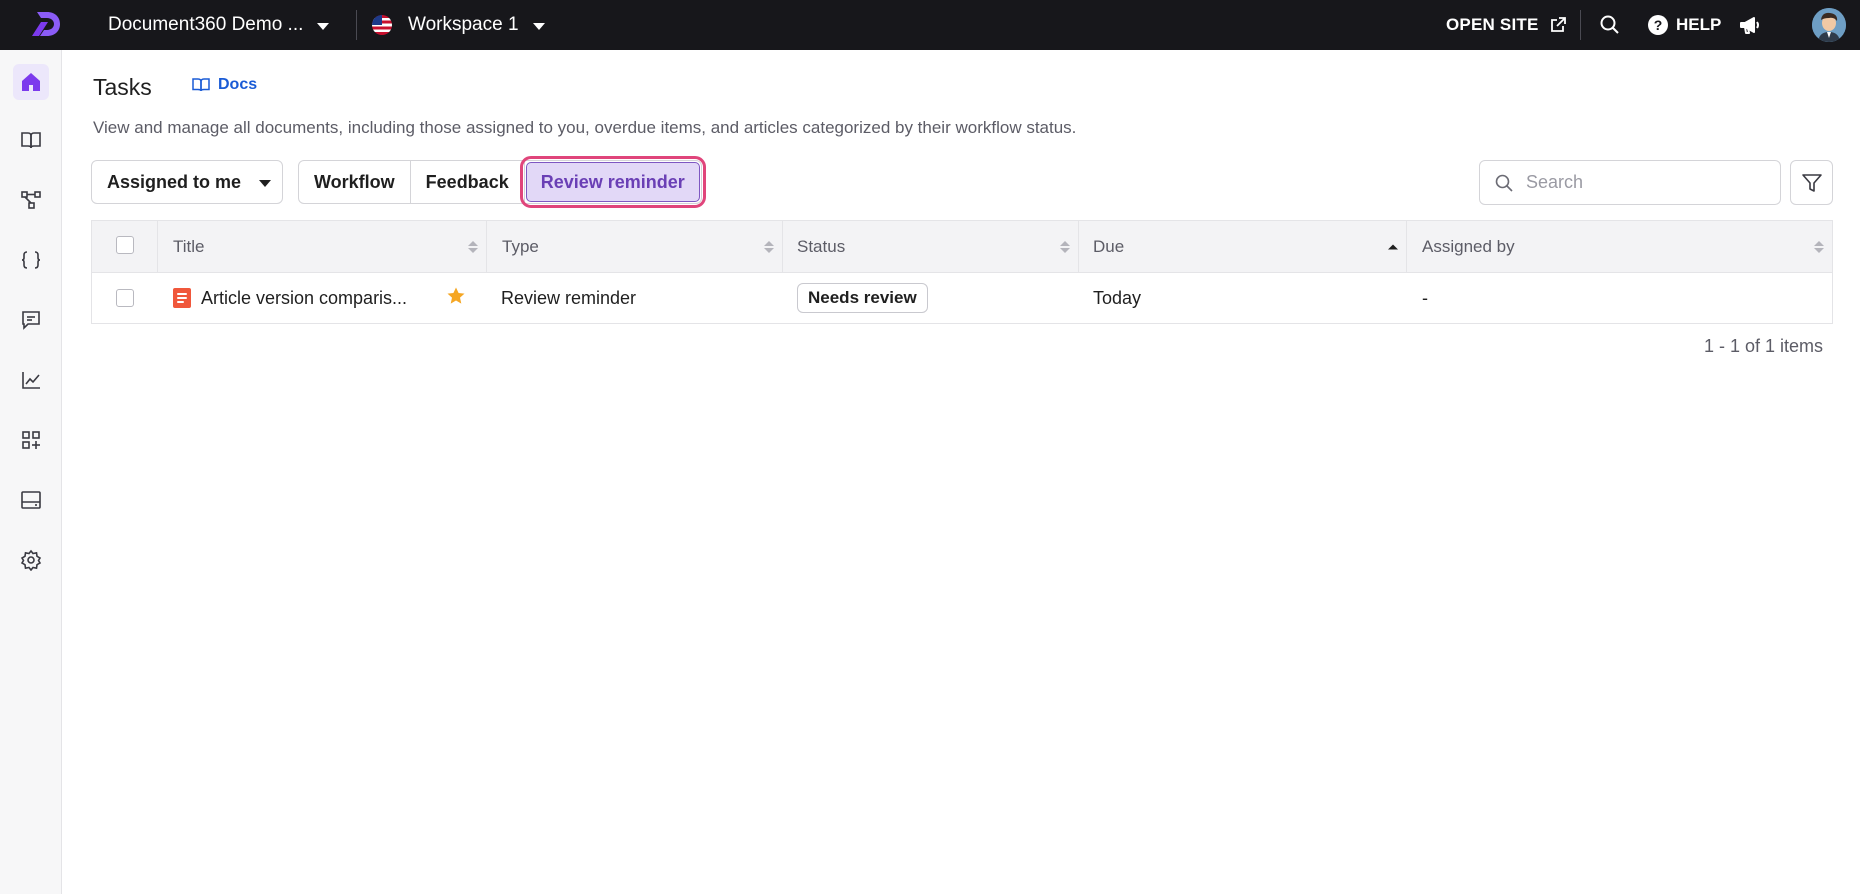 The width and height of the screenshot is (1860, 894). Describe the element at coordinates (1492, 24) in the screenshot. I see `open-site-label: OPEN SITE` at that location.